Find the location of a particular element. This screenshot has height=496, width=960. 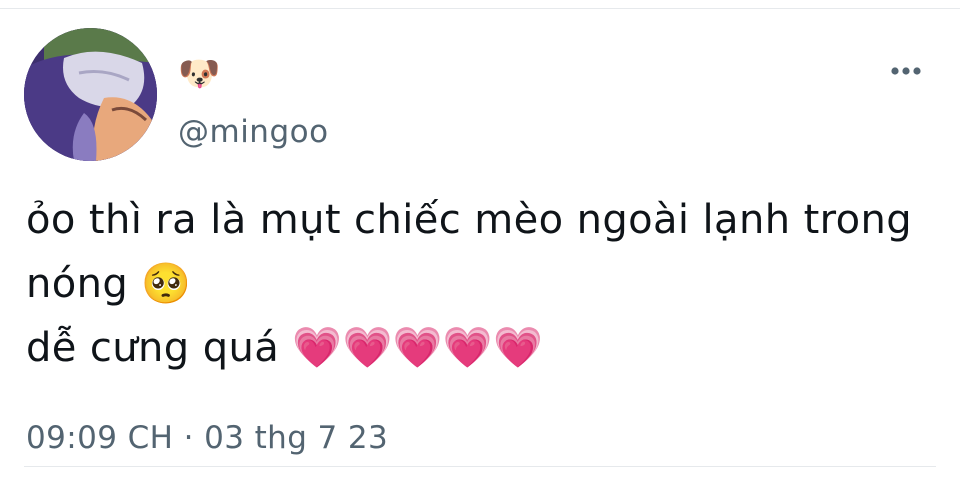

more-dots-icon is located at coordinates (906, 71).